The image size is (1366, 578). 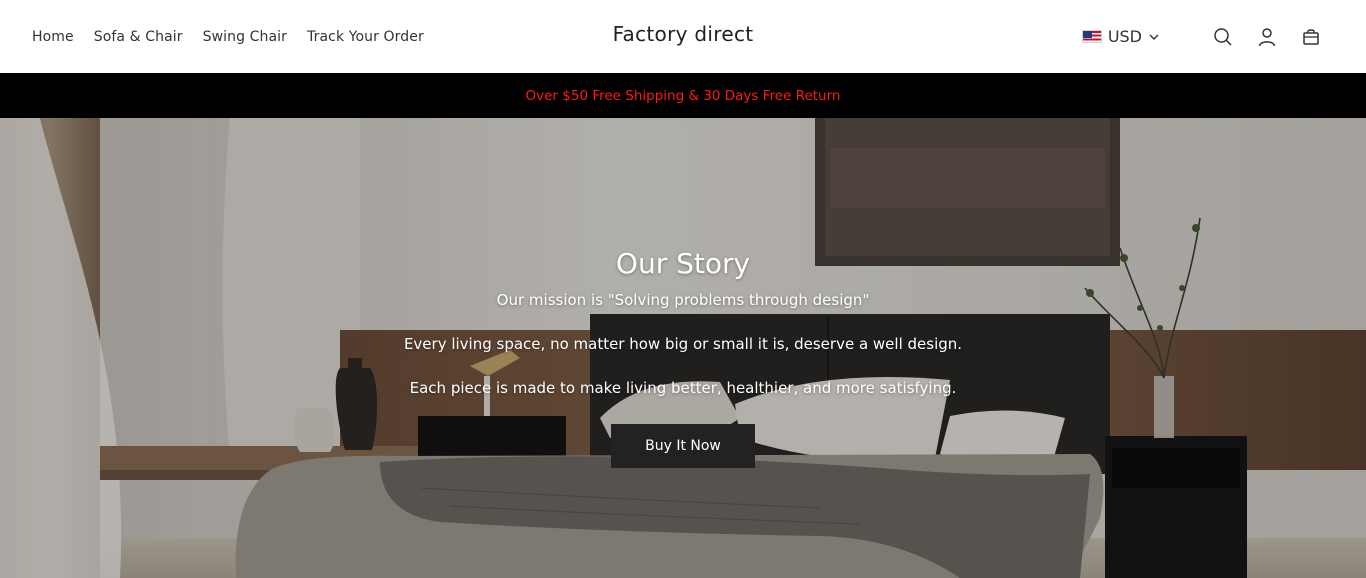 I want to click on nav-home: Home, so click(x=53, y=37).